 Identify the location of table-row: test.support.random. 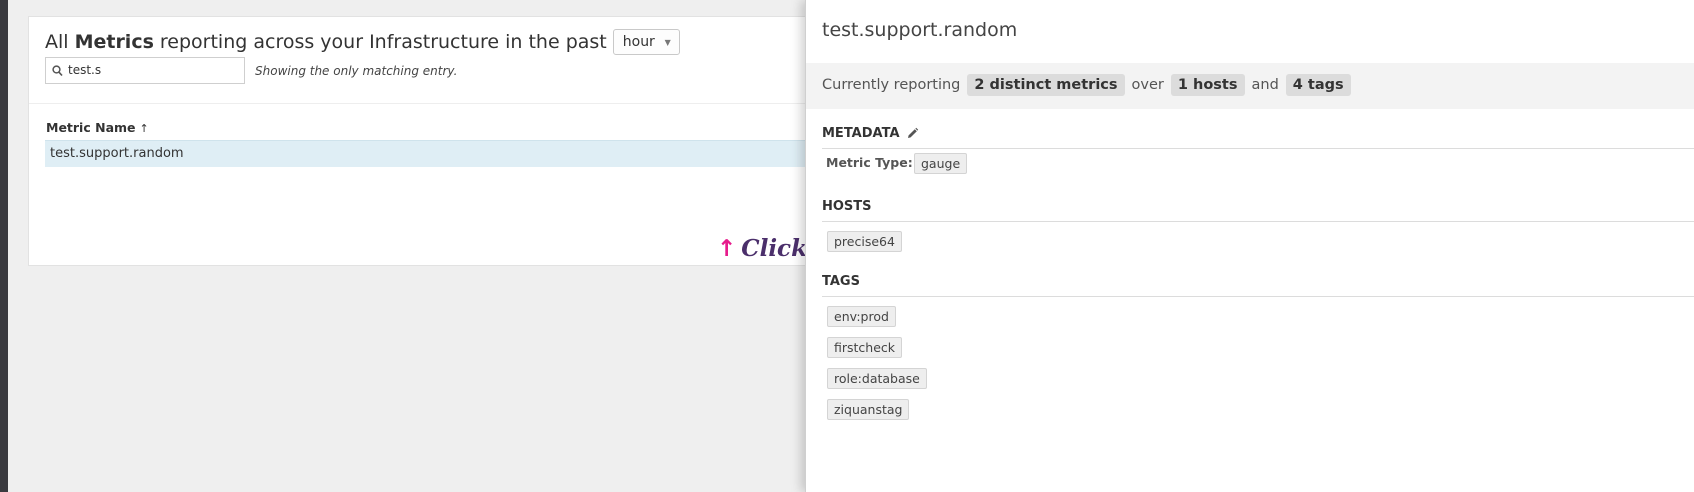
(427, 153).